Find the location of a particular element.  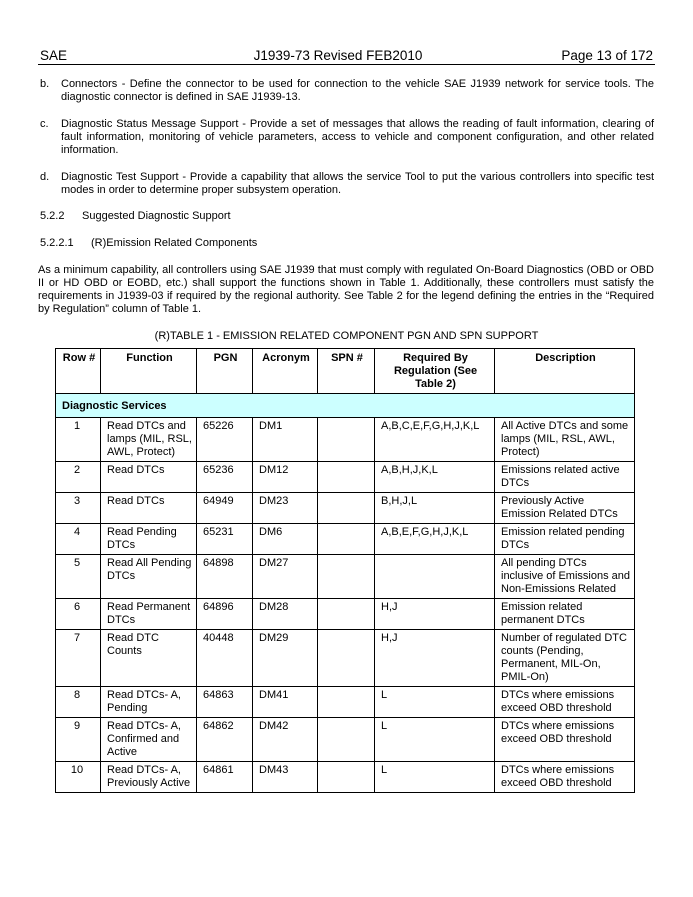

row-number-cell: 2 is located at coordinates (78, 477).